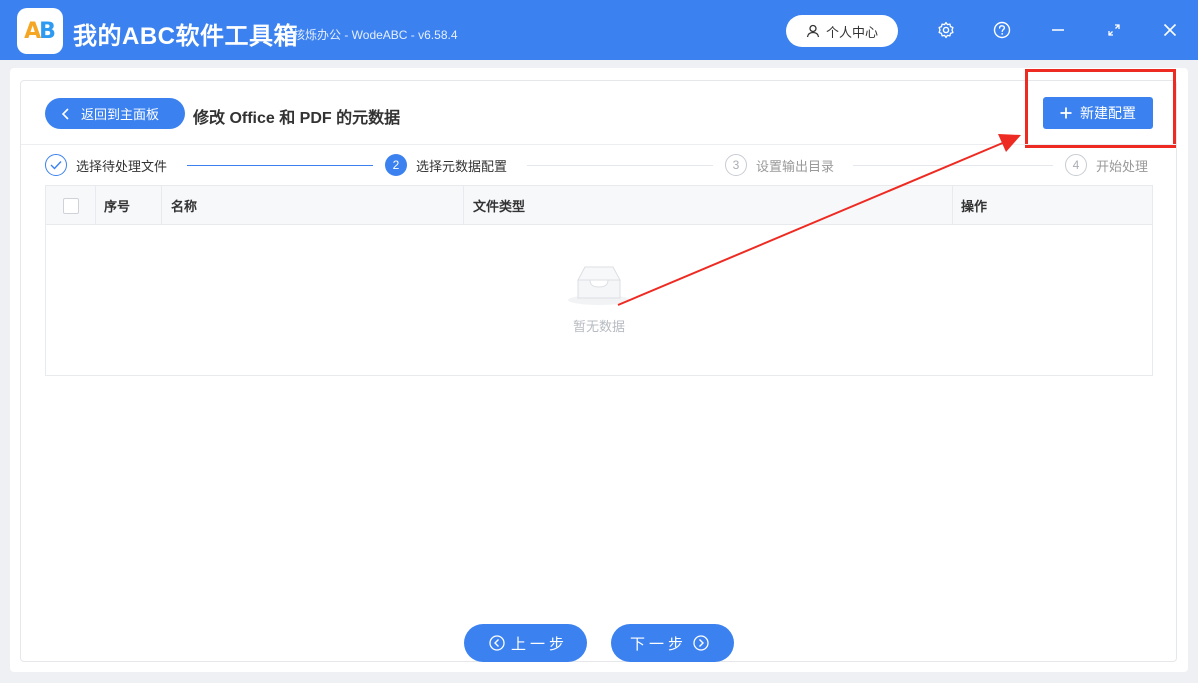 This screenshot has height=683, width=1198. What do you see at coordinates (598, 326) in the screenshot?
I see `empty-text: 暂无数据` at bounding box center [598, 326].